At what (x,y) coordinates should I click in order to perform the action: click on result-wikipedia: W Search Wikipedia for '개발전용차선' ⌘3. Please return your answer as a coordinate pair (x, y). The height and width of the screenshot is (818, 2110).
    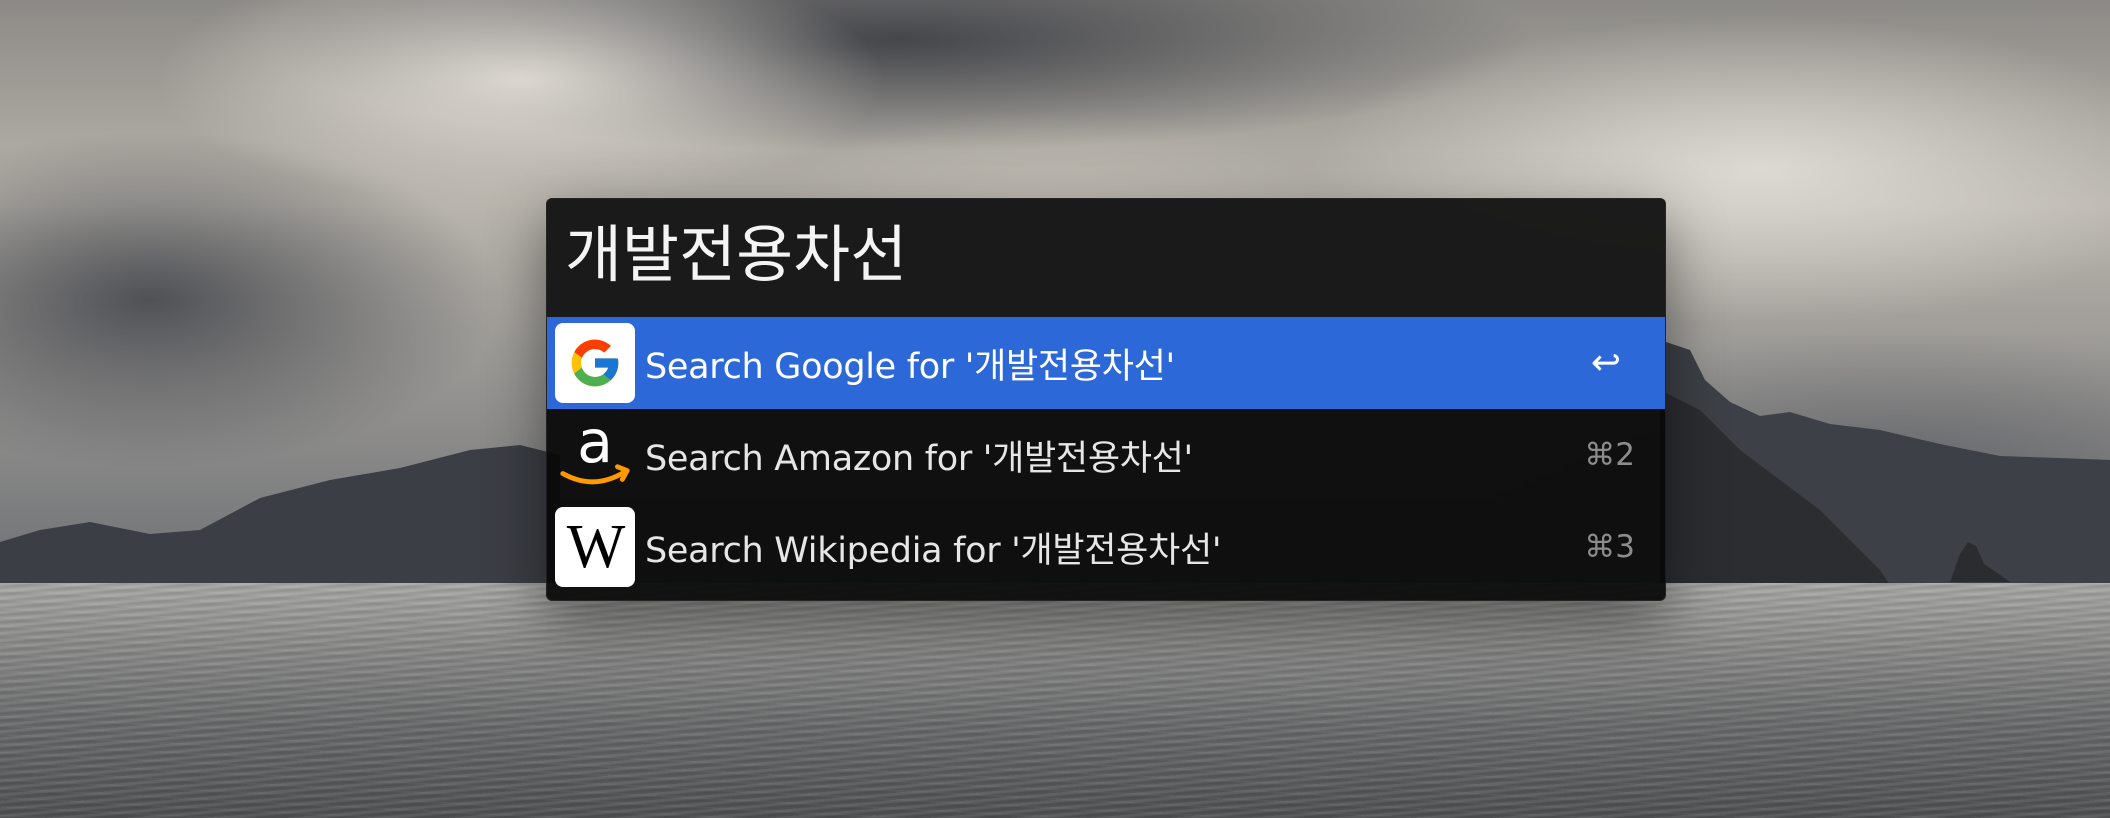
    Looking at the image, I should click on (1106, 547).